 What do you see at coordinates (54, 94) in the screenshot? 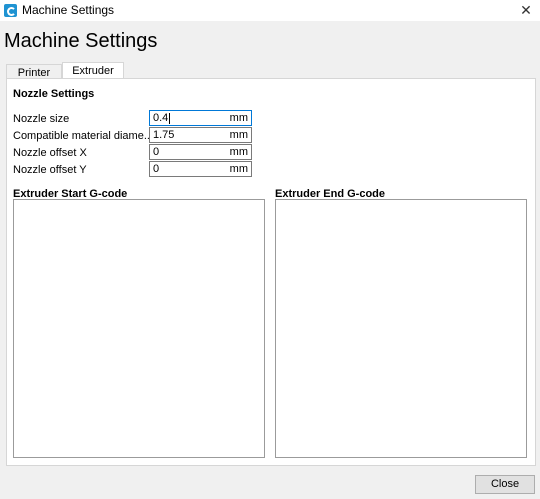
I see `nozzle-settings-heading: Nozzle Settings` at bounding box center [54, 94].